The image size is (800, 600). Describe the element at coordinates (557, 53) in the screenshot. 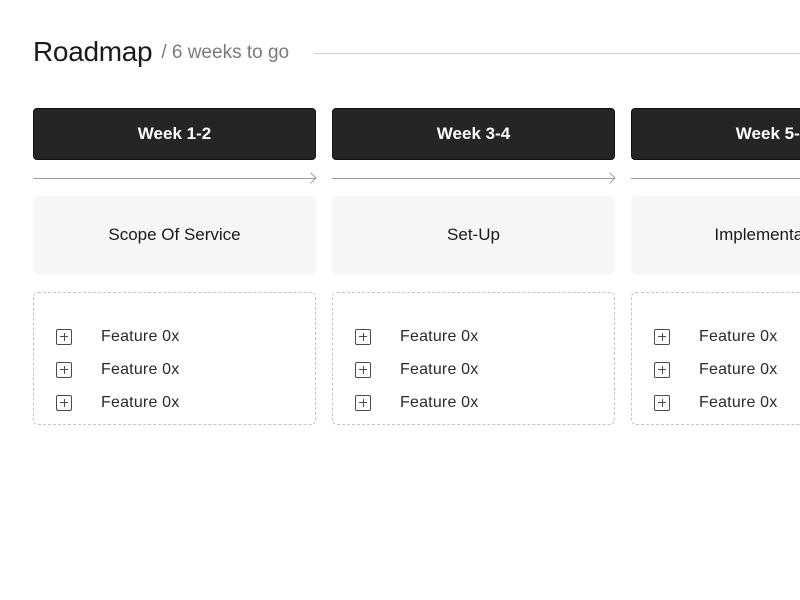

I see `header-divider` at that location.